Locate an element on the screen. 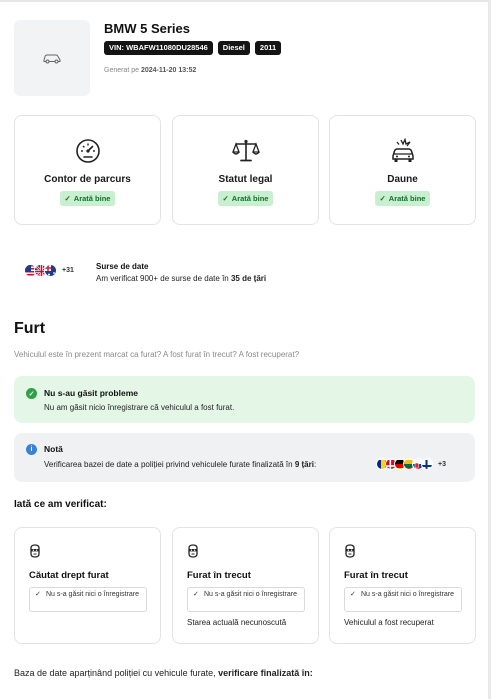  alert-title: Notă is located at coordinates (53, 449).